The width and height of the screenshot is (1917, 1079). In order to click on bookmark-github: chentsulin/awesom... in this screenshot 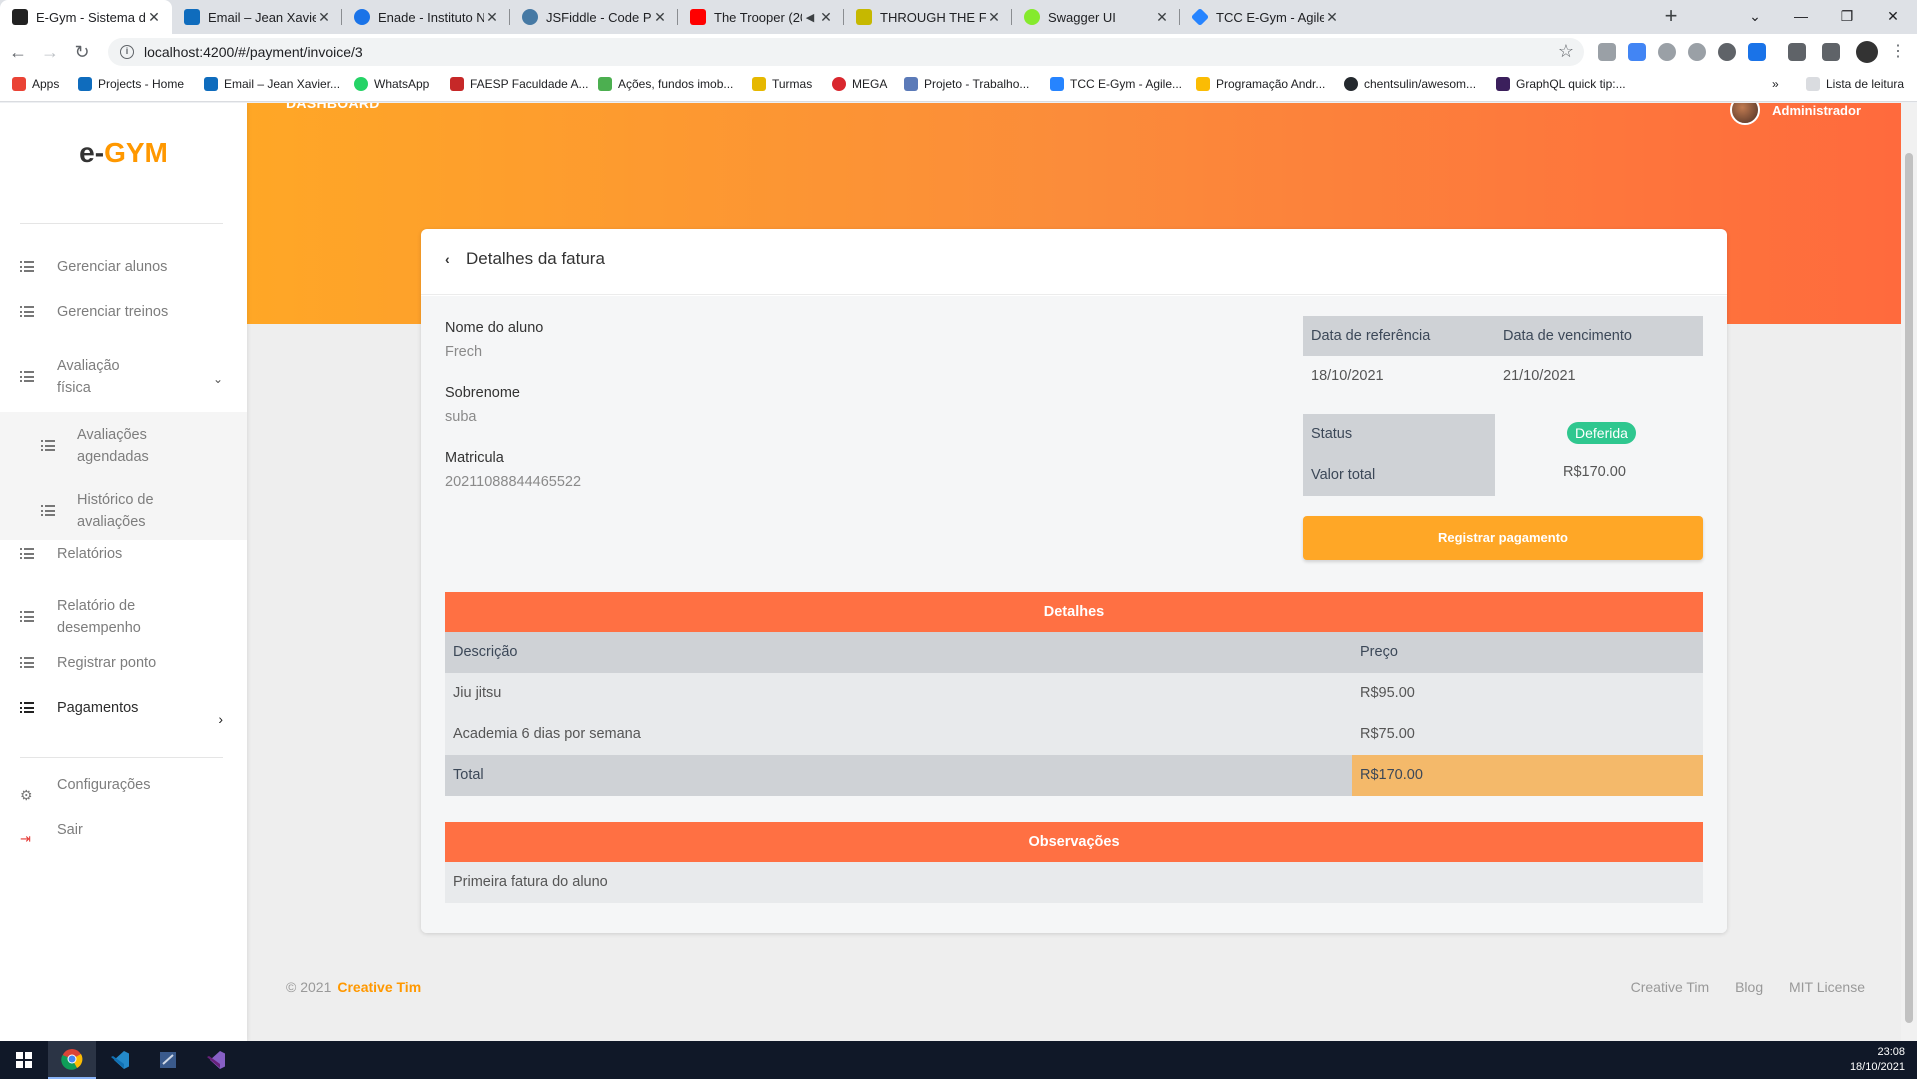, I will do `click(1410, 84)`.